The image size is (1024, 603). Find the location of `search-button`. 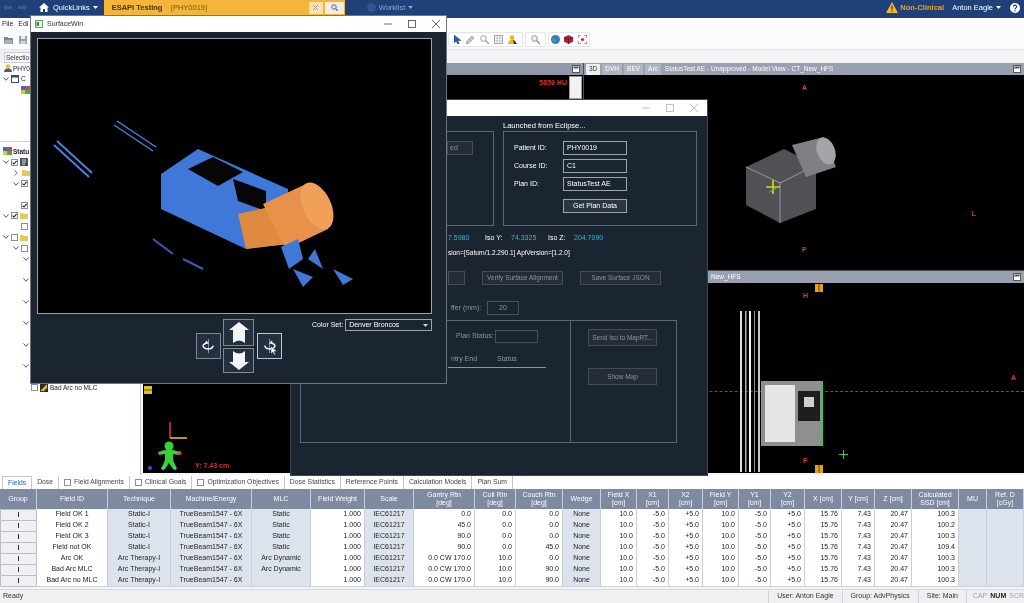

search-button is located at coordinates (334, 7).